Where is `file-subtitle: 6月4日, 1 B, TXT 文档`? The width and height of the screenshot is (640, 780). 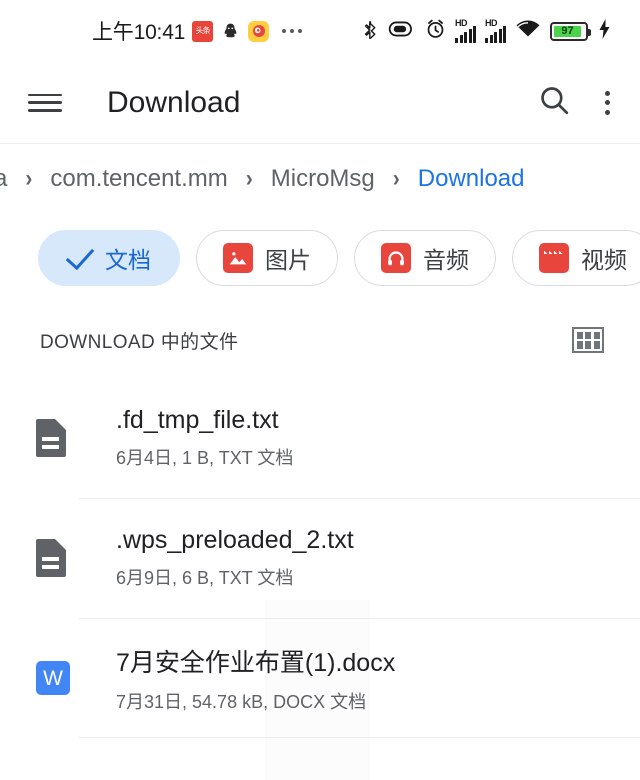
file-subtitle: 6月4日, 1 B, TXT 文档 is located at coordinates (205, 458).